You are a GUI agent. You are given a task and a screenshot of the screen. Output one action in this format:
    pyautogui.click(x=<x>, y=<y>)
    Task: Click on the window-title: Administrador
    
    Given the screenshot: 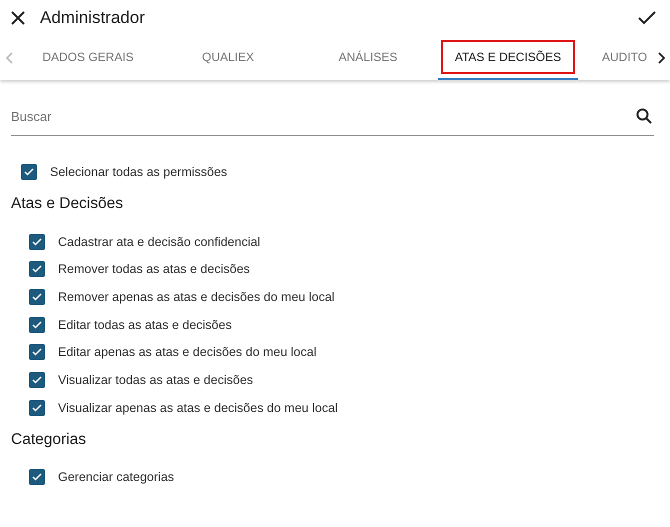 What is the action you would take?
    pyautogui.click(x=93, y=18)
    